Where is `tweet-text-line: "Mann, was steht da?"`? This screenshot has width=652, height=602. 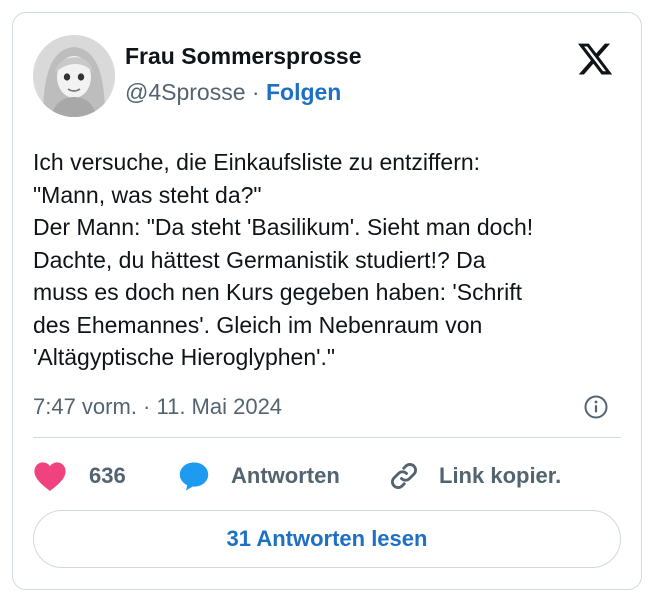
tweet-text-line: "Mann, was steht da?" is located at coordinates (147, 194).